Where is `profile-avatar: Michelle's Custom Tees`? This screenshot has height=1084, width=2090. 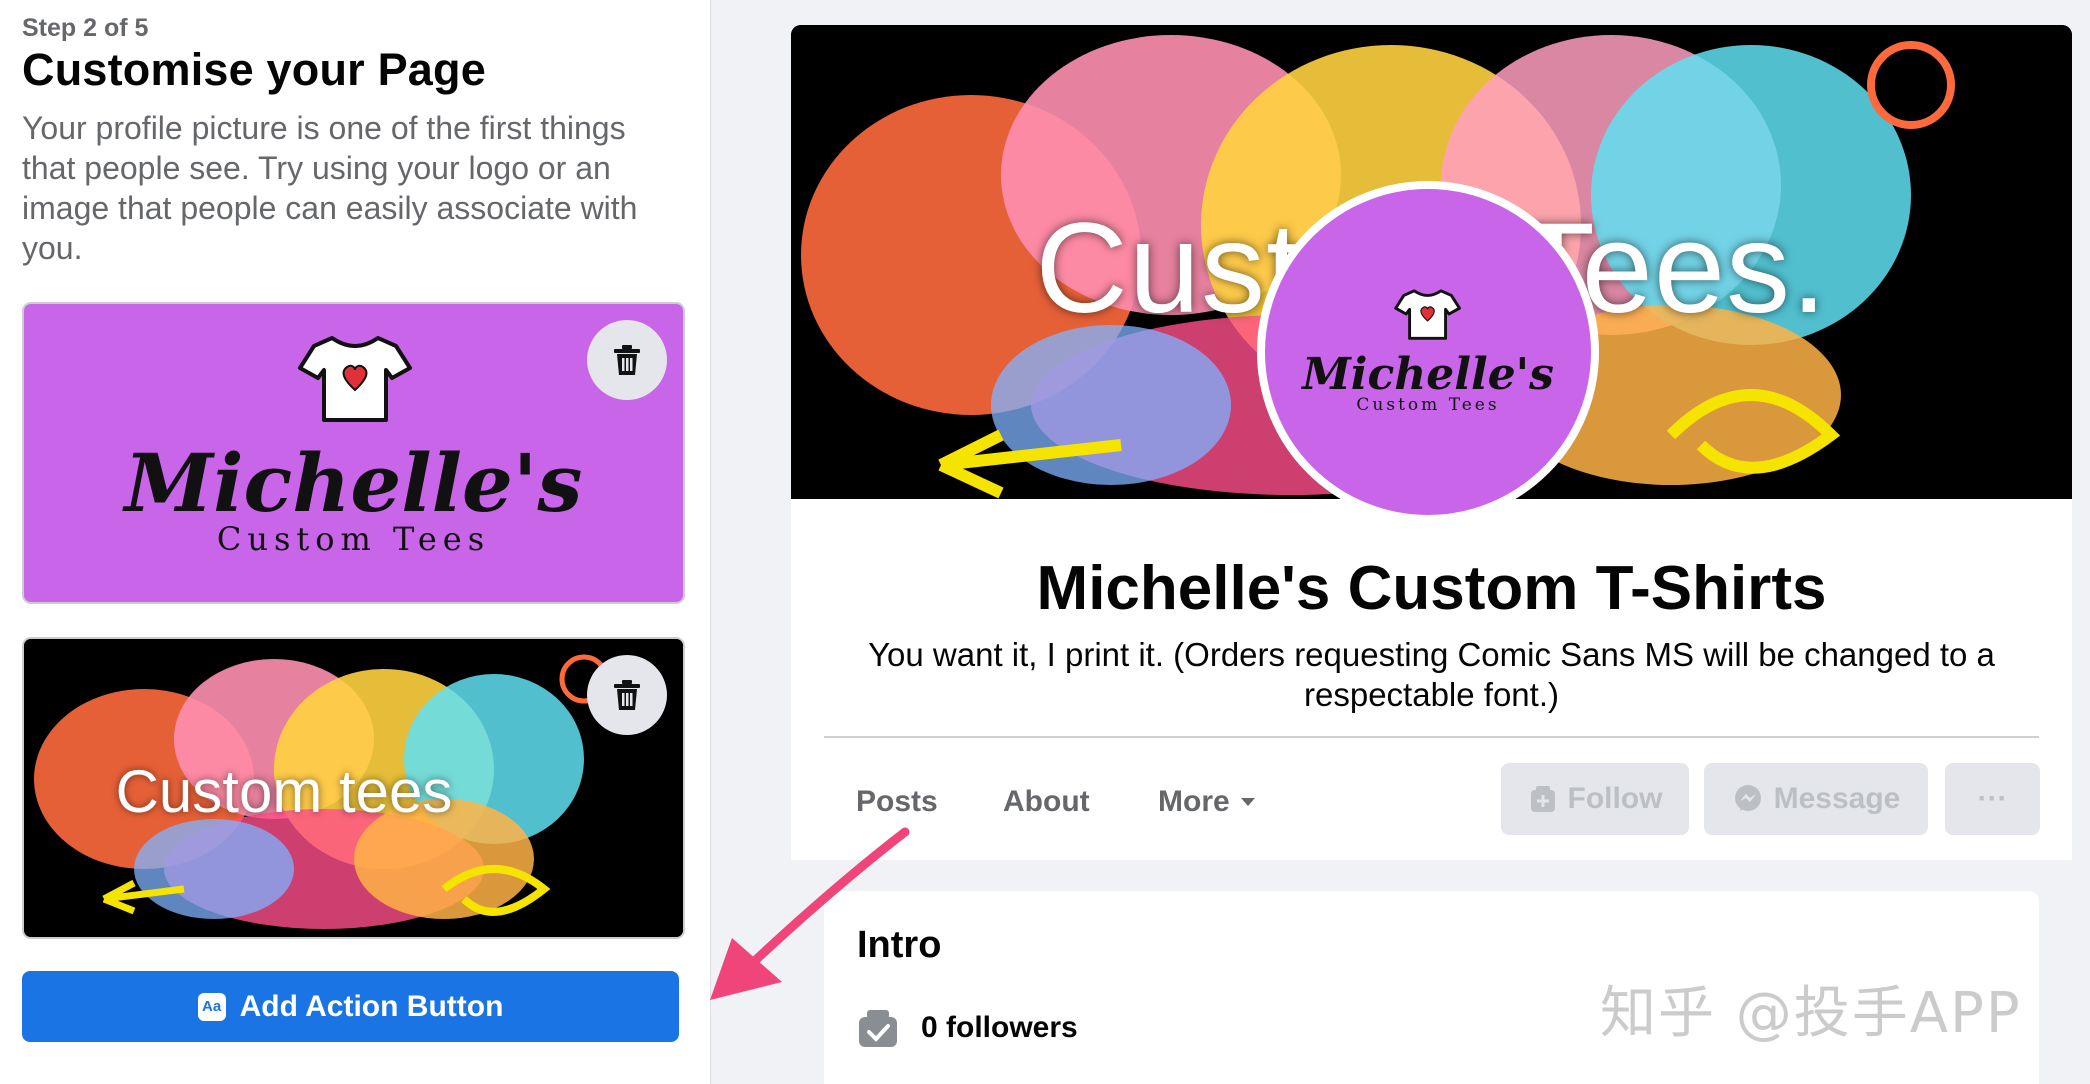
profile-avatar: Michelle's Custom Tees is located at coordinates (1428, 352).